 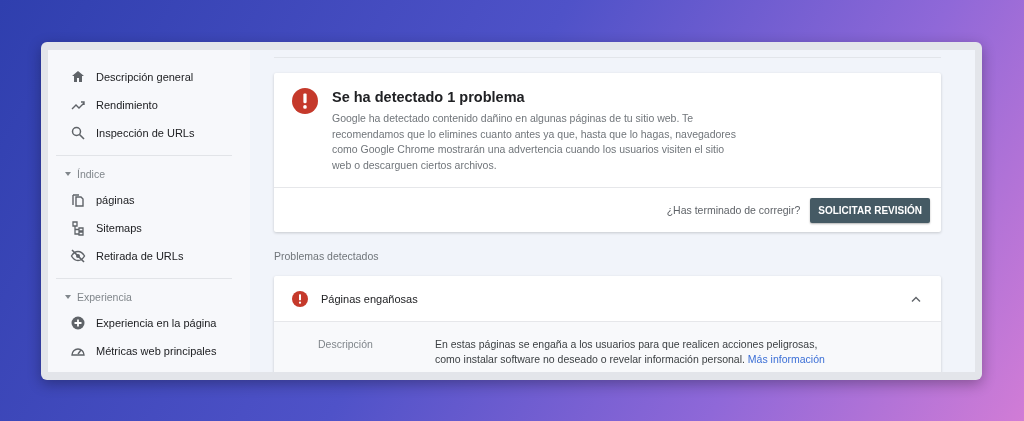 I want to click on search-icon, so click(x=78, y=133).